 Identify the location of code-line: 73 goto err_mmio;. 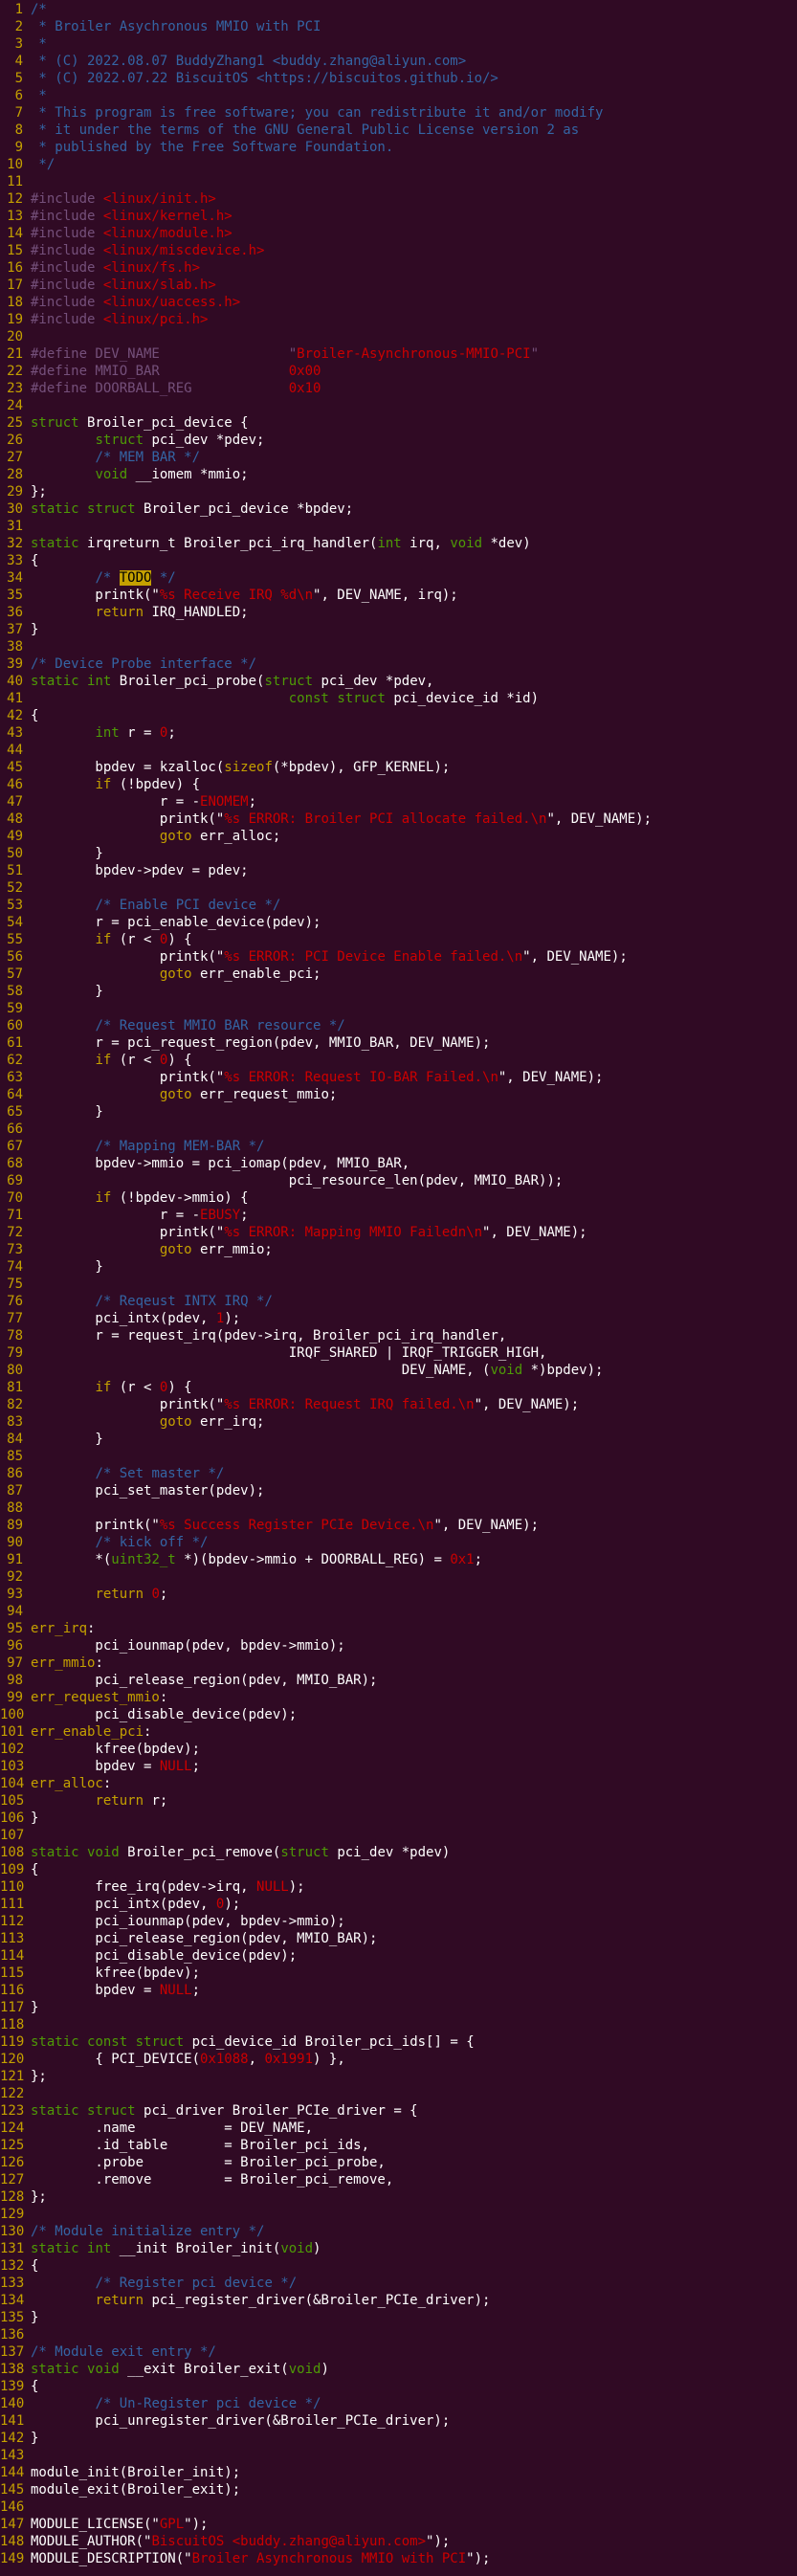
(398, 1249).